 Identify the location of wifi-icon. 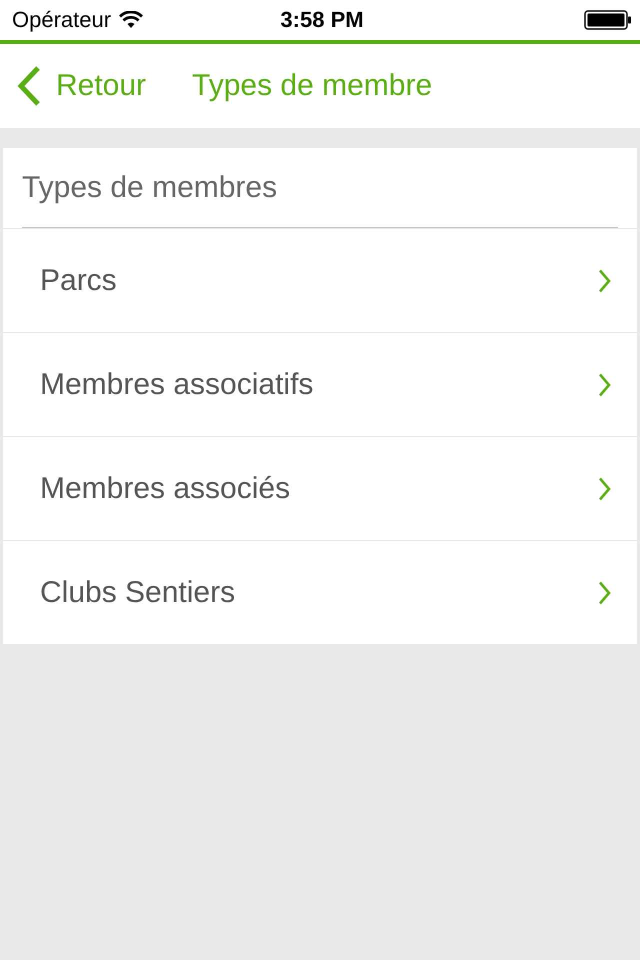
(131, 20).